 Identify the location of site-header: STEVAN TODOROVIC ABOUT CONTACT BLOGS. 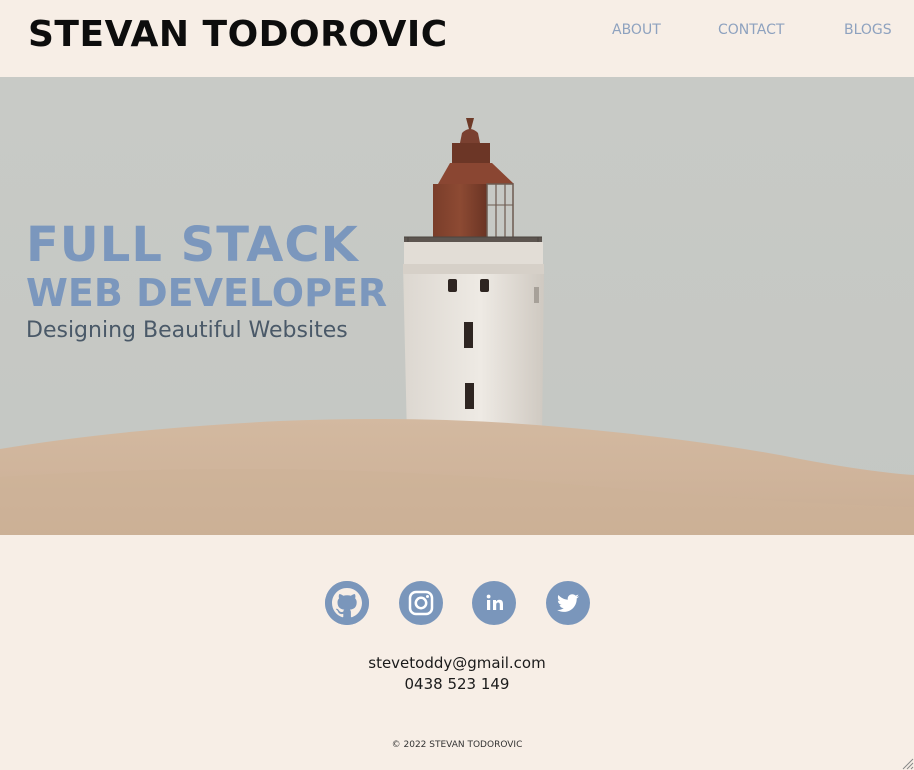
(457, 38).